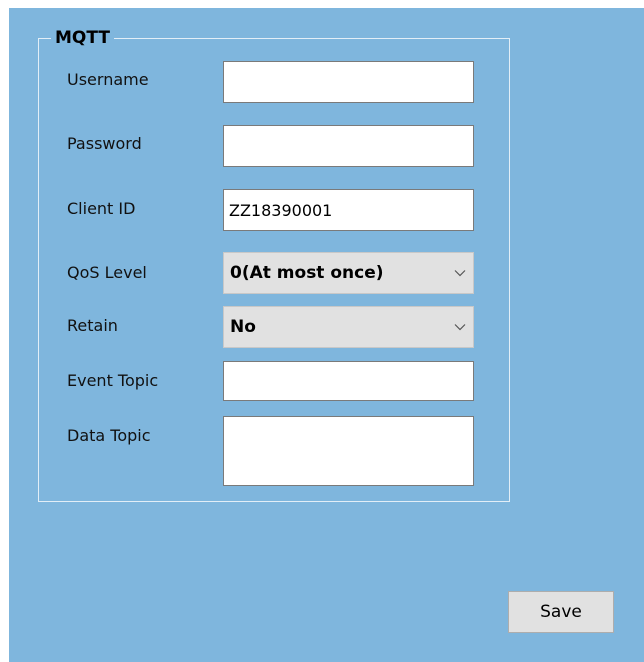 The height and width of the screenshot is (662, 644). Describe the element at coordinates (348, 210) in the screenshot. I see `client-id-input` at that location.